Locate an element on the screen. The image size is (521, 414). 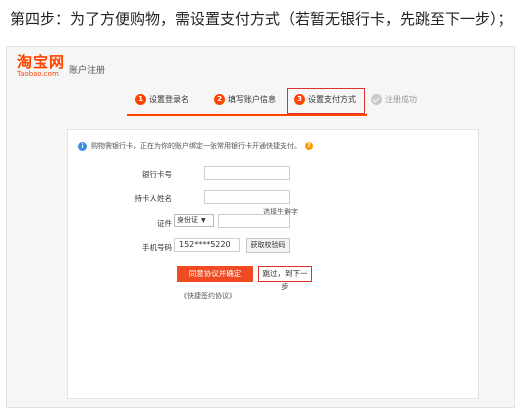
get-code-button: 获取校验码 is located at coordinates (268, 245).